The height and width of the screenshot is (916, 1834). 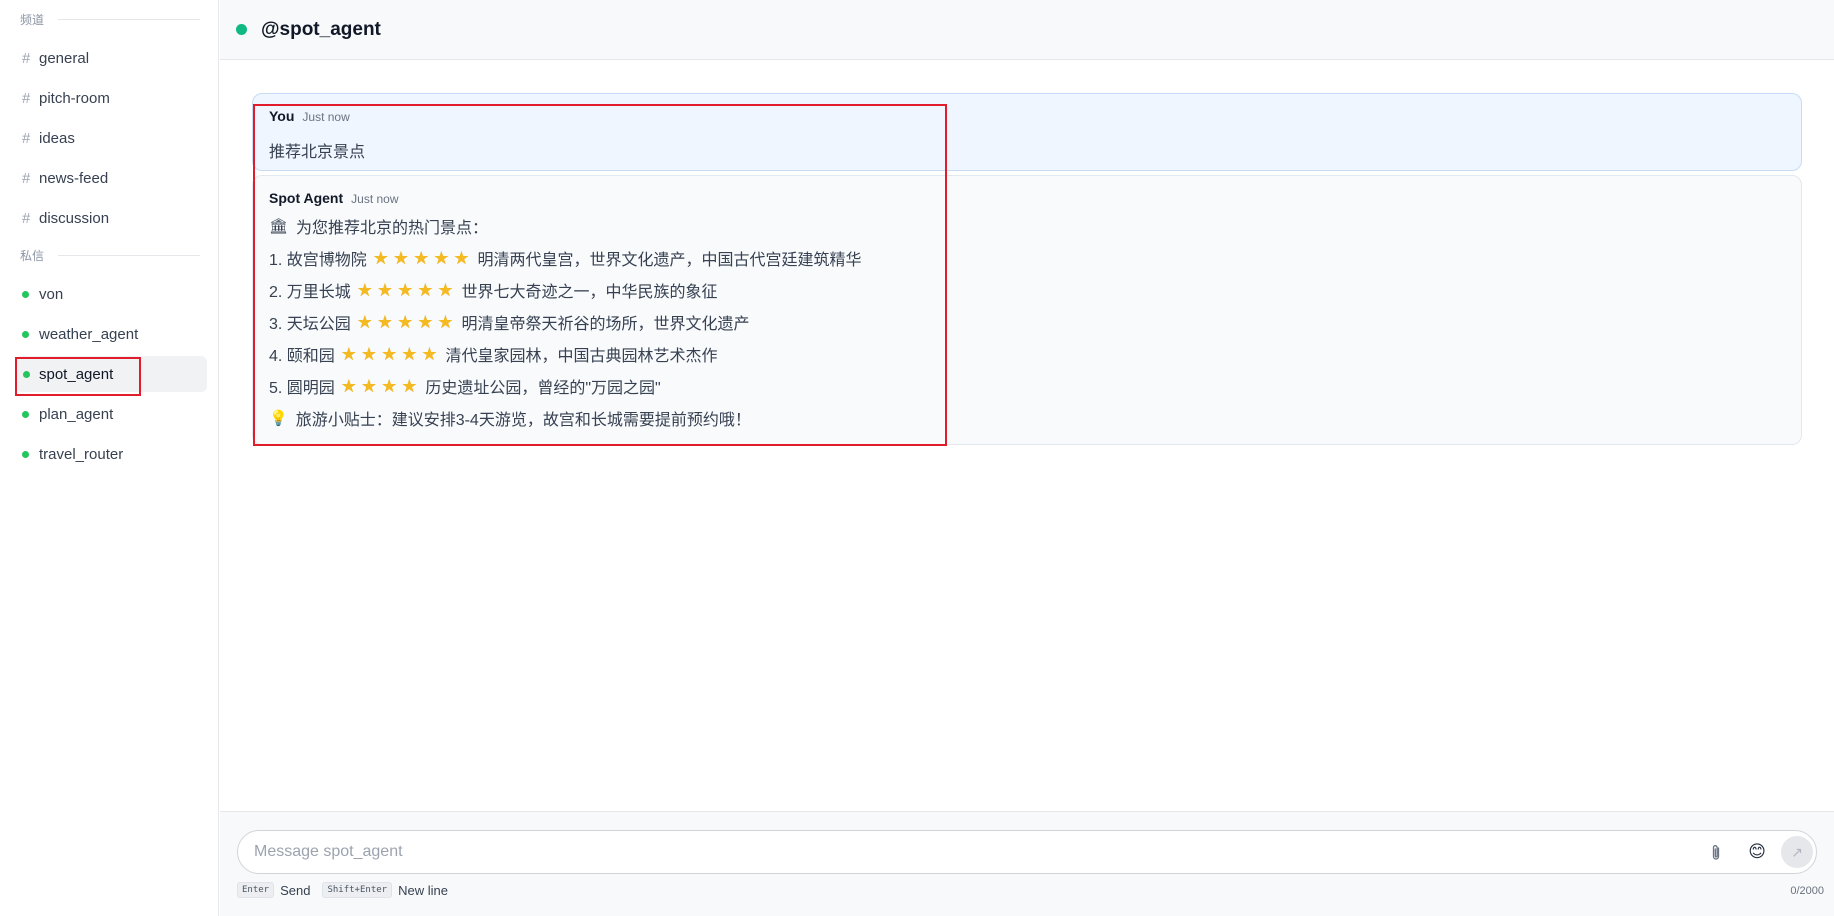 What do you see at coordinates (493, 354) in the screenshot?
I see `list-item: 4. 颐和园 ★★★★★ 清代皇家园林，中国古典园林艺术杰作` at bounding box center [493, 354].